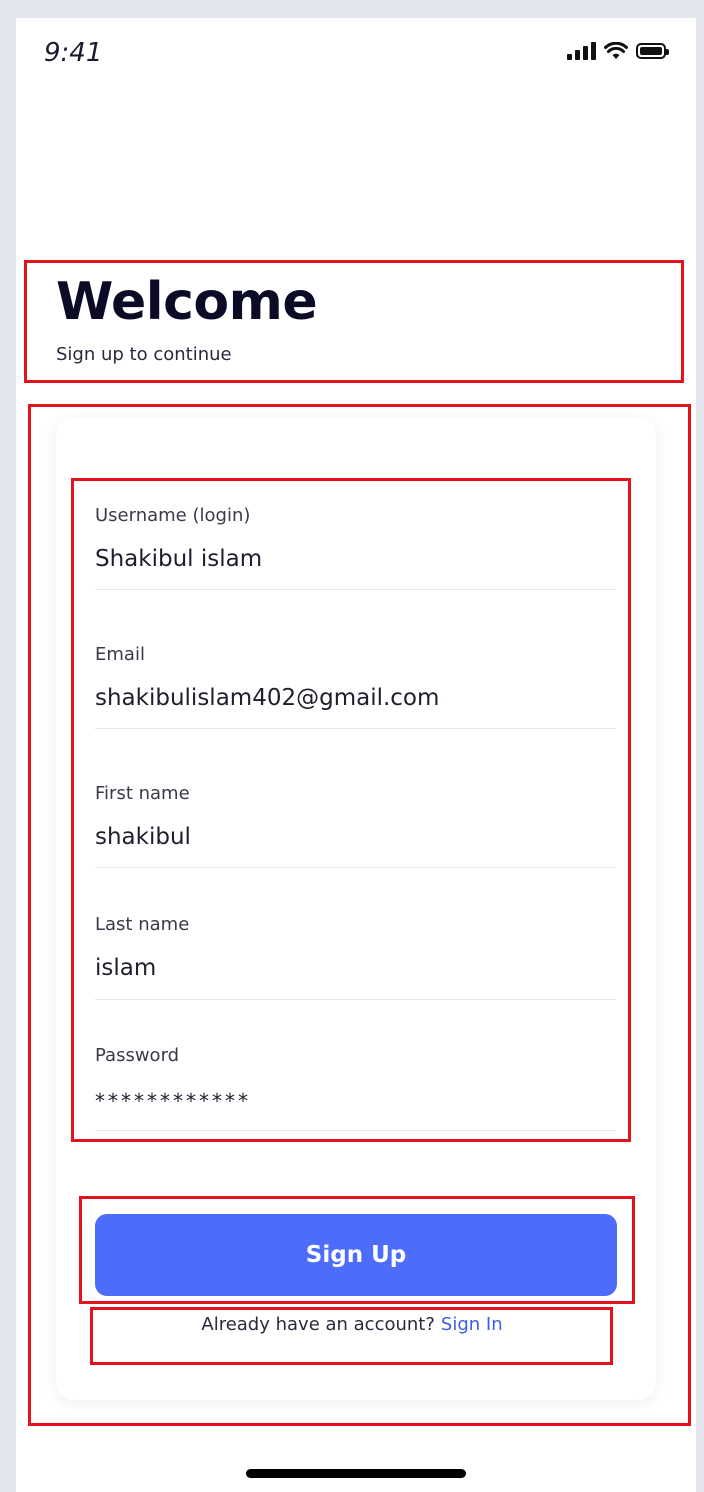 The image size is (704, 1492). I want to click on wifi-icon, so click(616, 50).